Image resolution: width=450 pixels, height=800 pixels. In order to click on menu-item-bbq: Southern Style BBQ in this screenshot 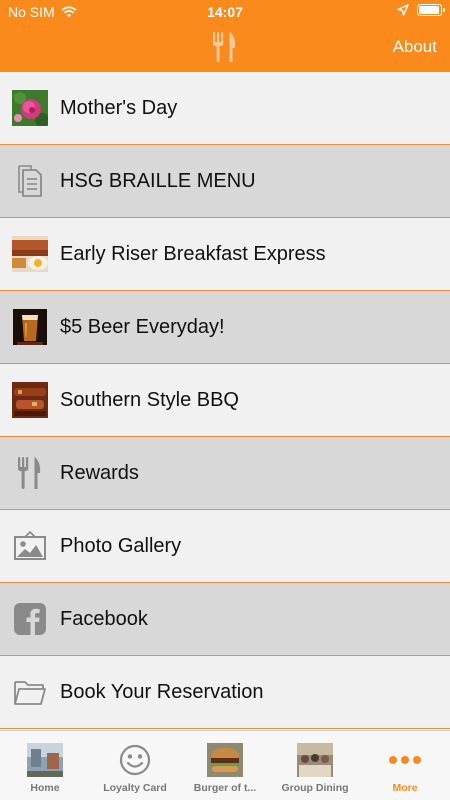, I will do `click(225, 400)`.